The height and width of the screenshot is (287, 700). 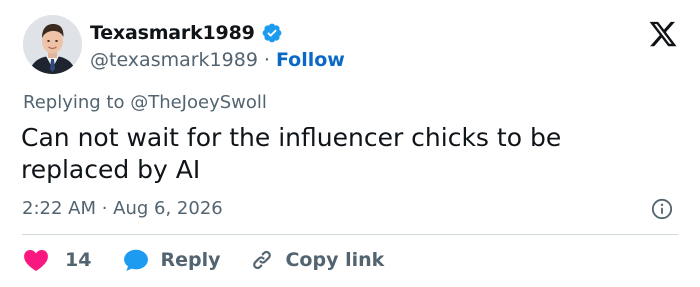 I want to click on handle-row: @texasmark1989 · Follow, so click(x=217, y=60).